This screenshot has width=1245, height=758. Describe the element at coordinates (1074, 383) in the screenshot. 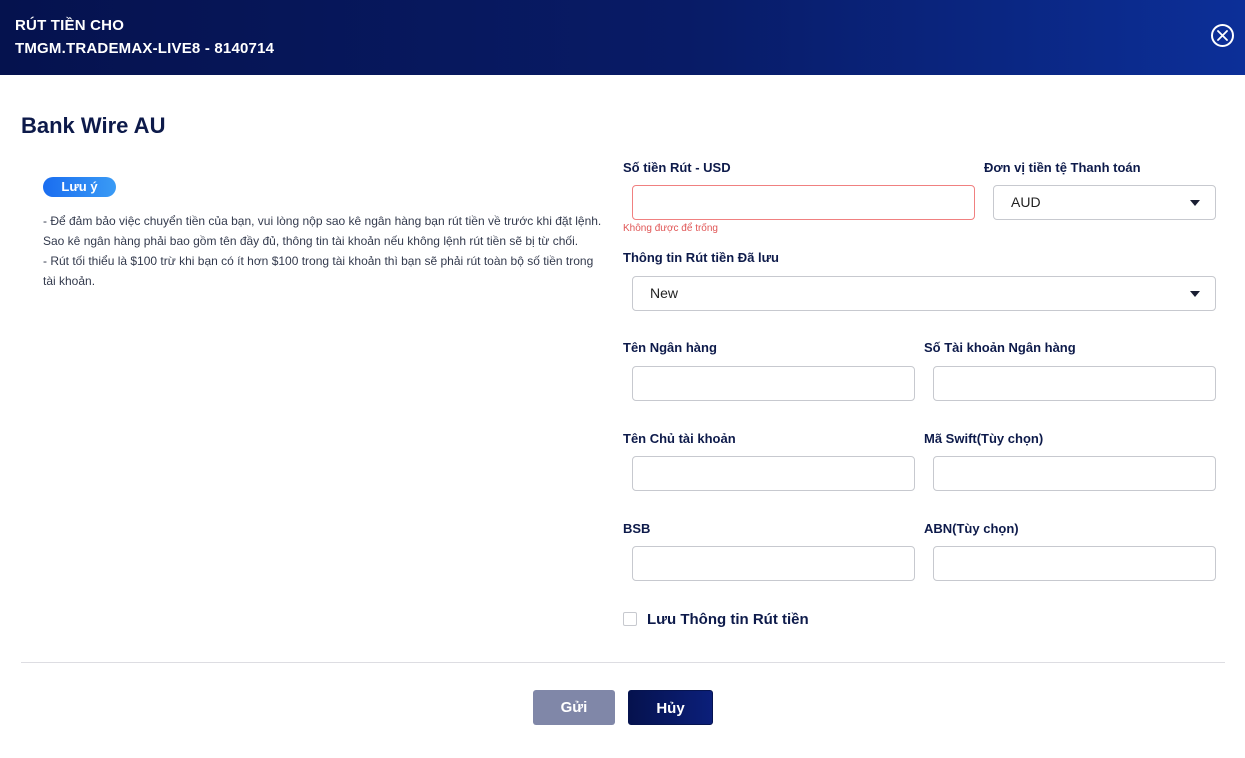

I see `bank-account-input` at that location.